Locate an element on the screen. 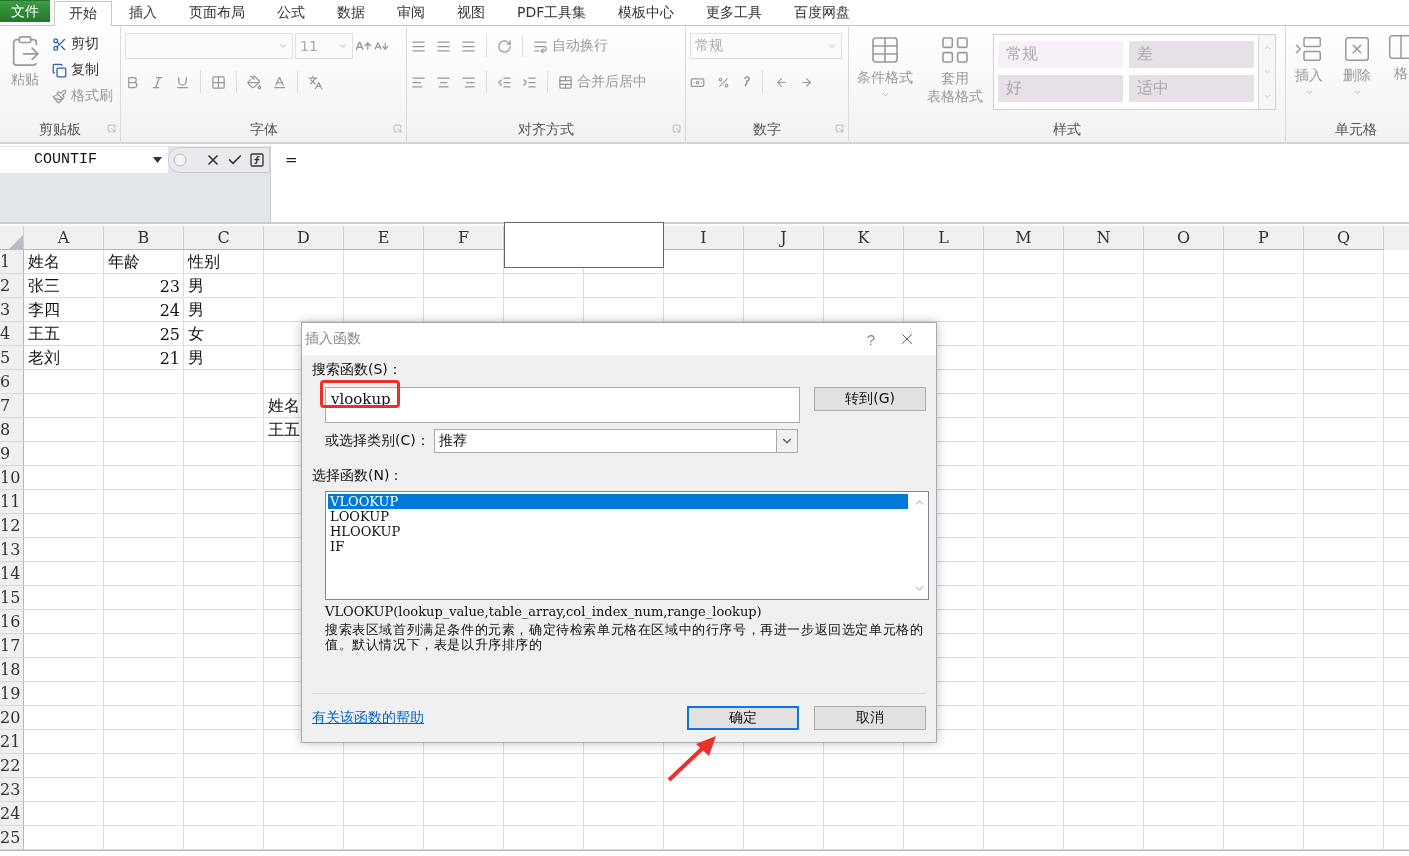 The width and height of the screenshot is (1409, 856). group-label: 单元格 is located at coordinates (1356, 130).